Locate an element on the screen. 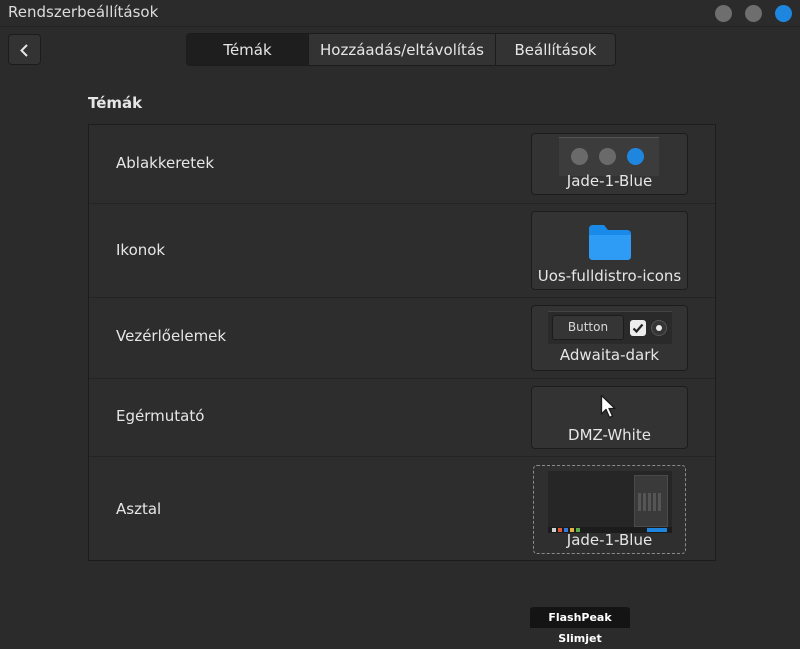 This screenshot has height=649, width=800. list-item-window-borders: Ablakkeretek Jade-1-Blue is located at coordinates (402, 164).